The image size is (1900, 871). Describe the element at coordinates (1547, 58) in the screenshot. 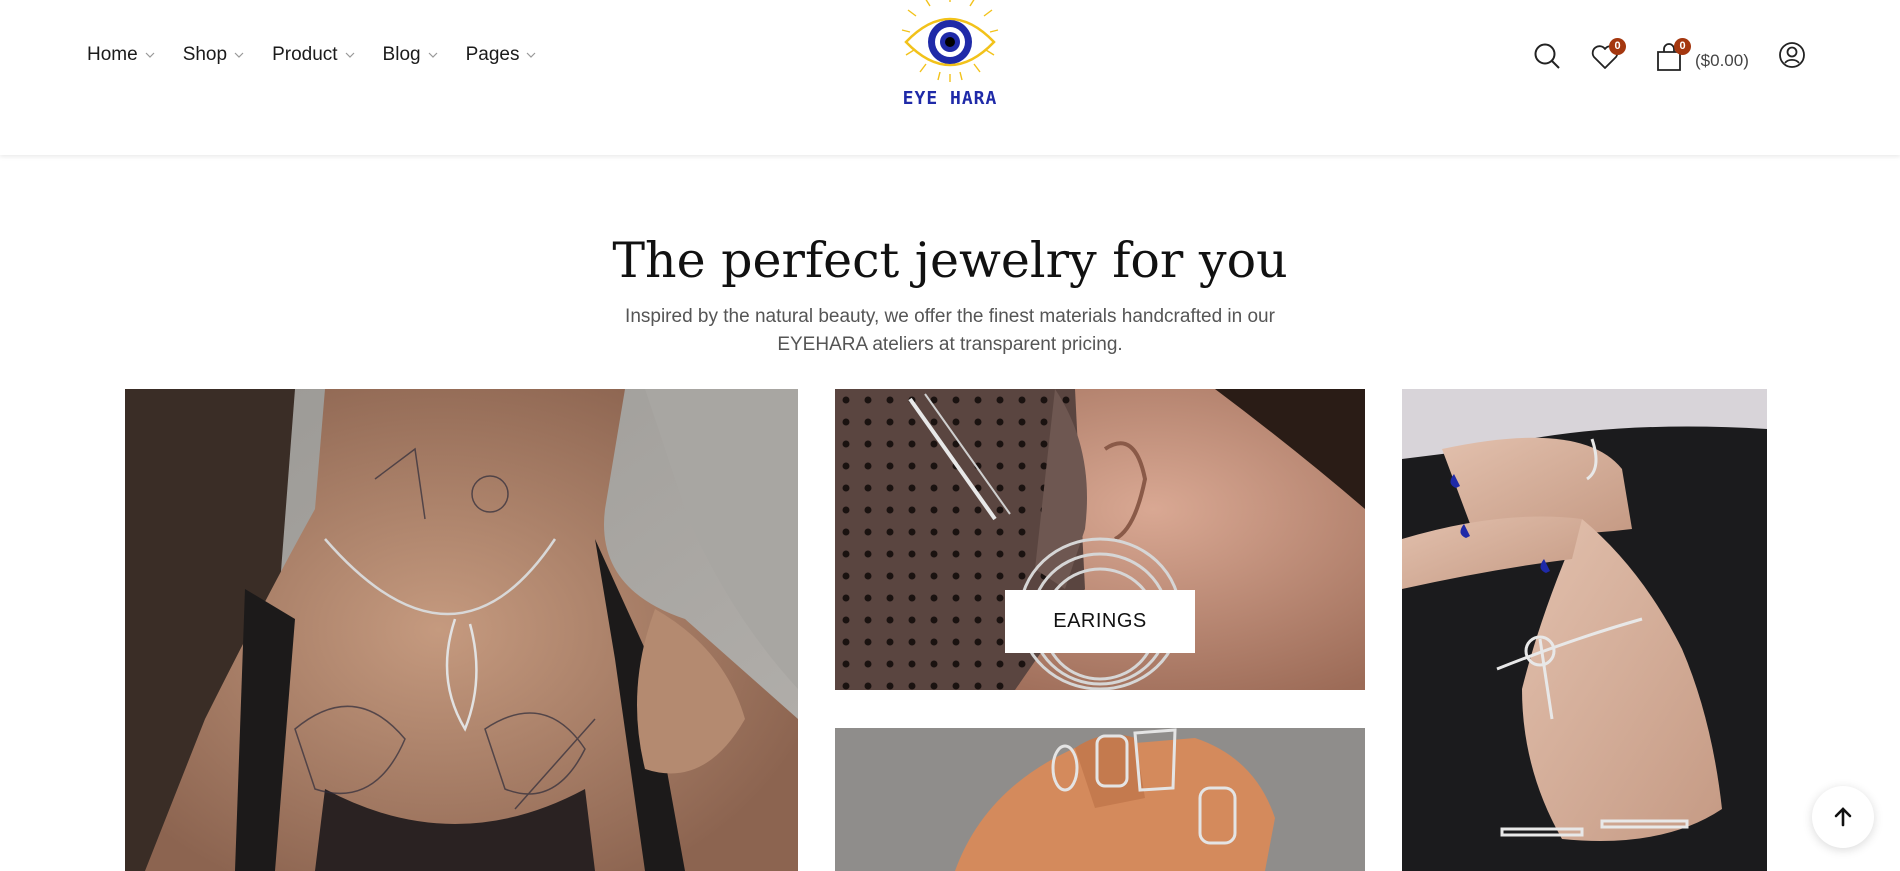

I see `search-icon` at that location.